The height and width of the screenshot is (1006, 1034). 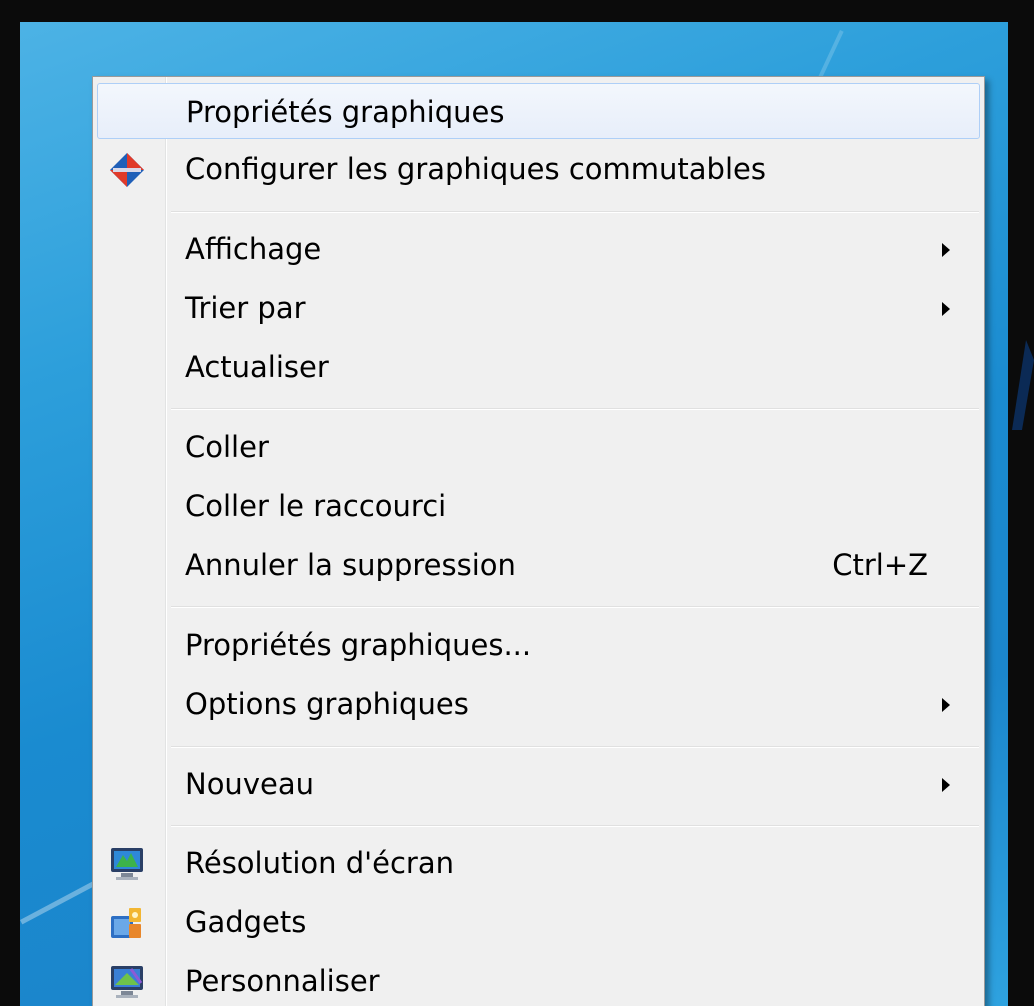 I want to click on menu-item-label: Coller, so click(x=227, y=447).